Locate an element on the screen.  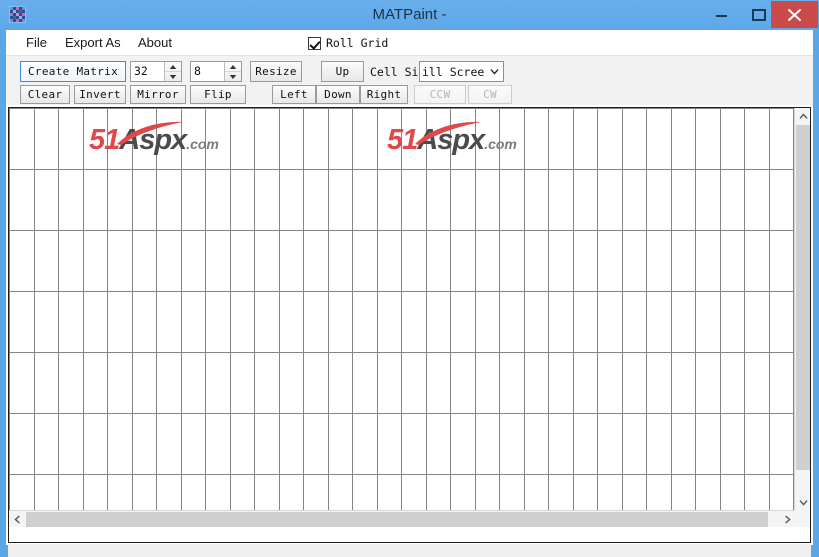
scroll-left-icon is located at coordinates (17, 519).